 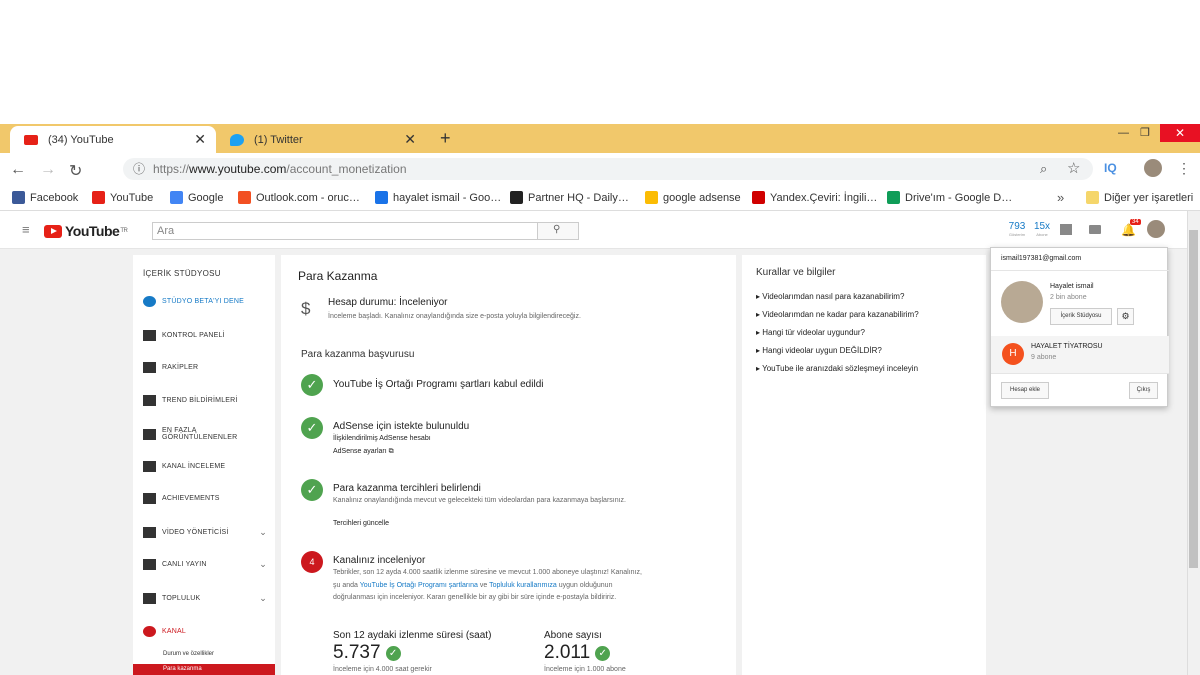 What do you see at coordinates (1143, 390) in the screenshot?
I see `sign-out-button: Çıkış` at bounding box center [1143, 390].